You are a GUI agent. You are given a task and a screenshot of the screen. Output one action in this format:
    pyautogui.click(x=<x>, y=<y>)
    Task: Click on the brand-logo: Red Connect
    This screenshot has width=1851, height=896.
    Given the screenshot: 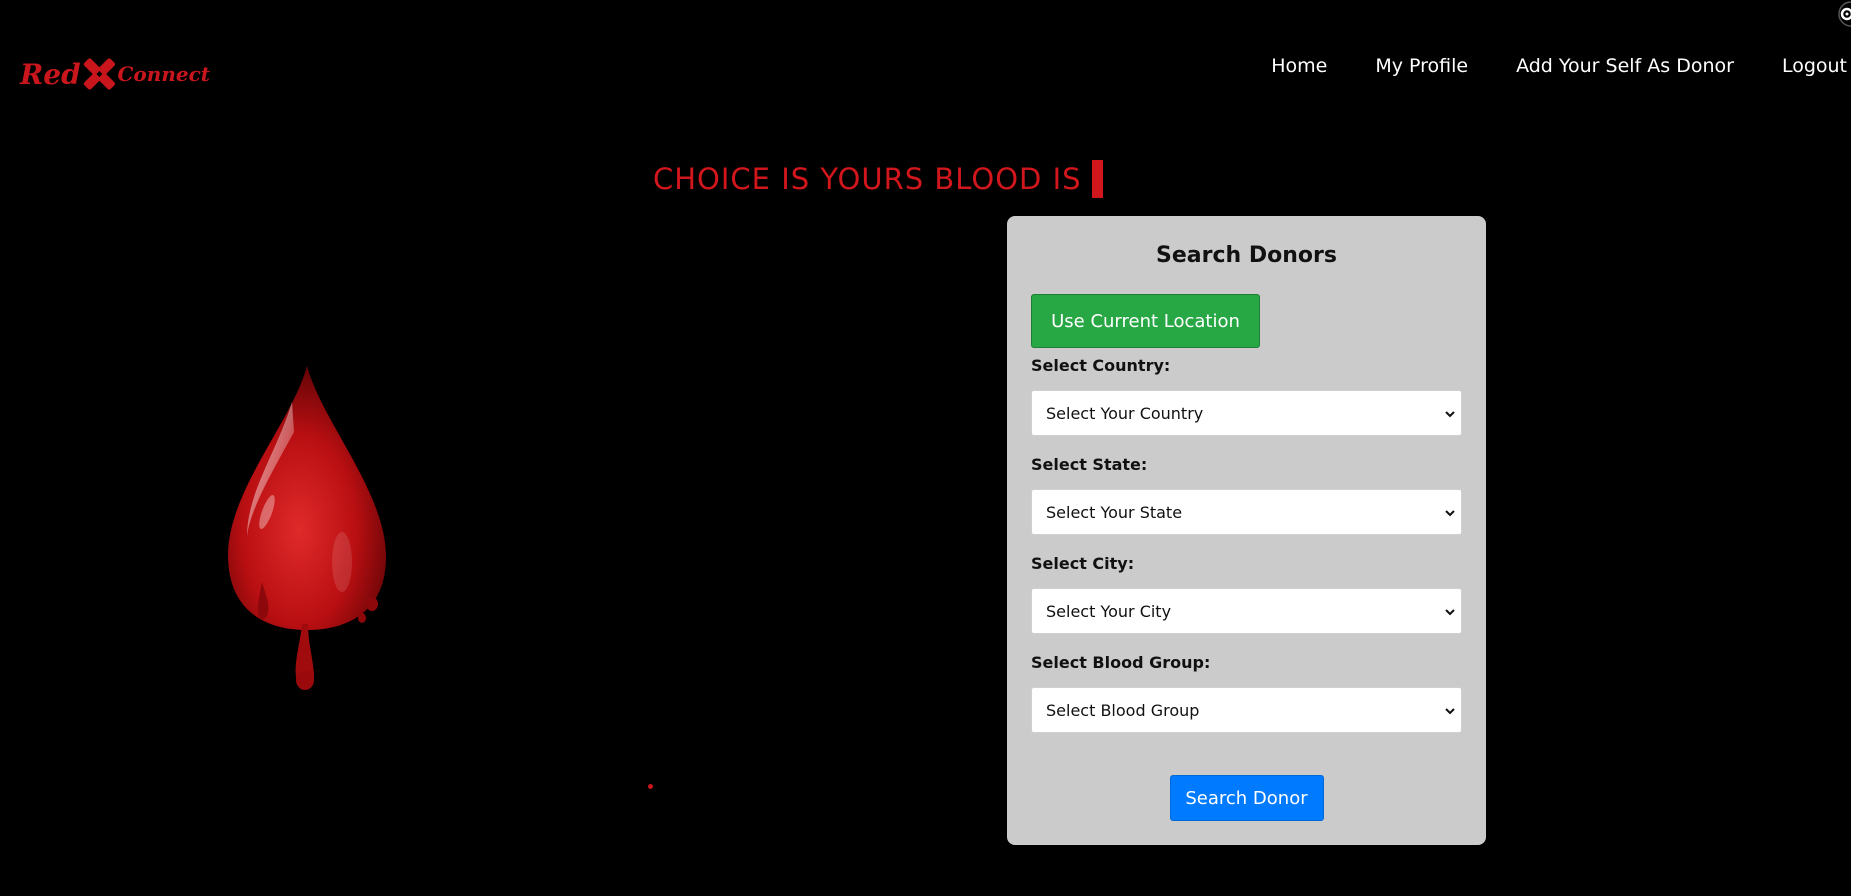 What is the action you would take?
    pyautogui.click(x=115, y=74)
    